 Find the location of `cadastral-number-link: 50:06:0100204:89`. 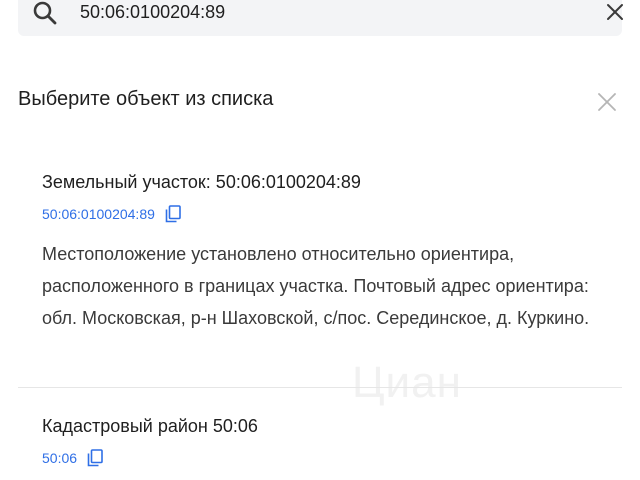

cadastral-number-link: 50:06:0100204:89 is located at coordinates (98, 214).